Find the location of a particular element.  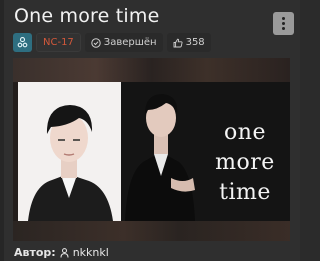

direction-badge is located at coordinates (22, 42).